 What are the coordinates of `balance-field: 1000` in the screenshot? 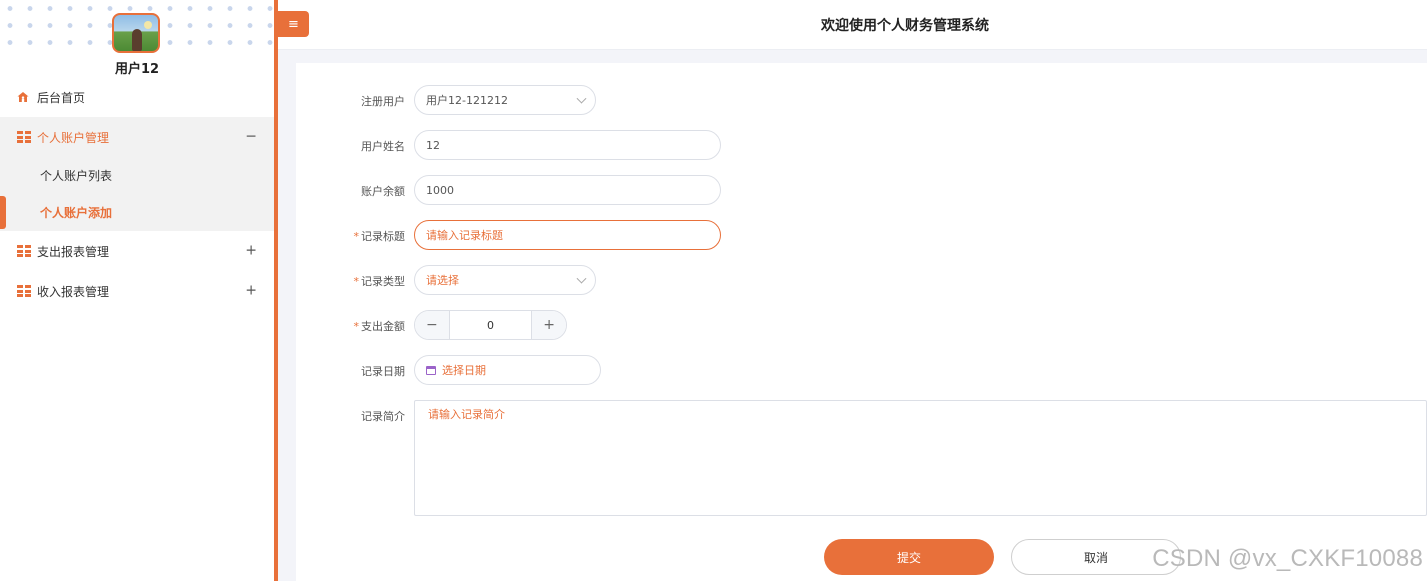 It's located at (567, 190).